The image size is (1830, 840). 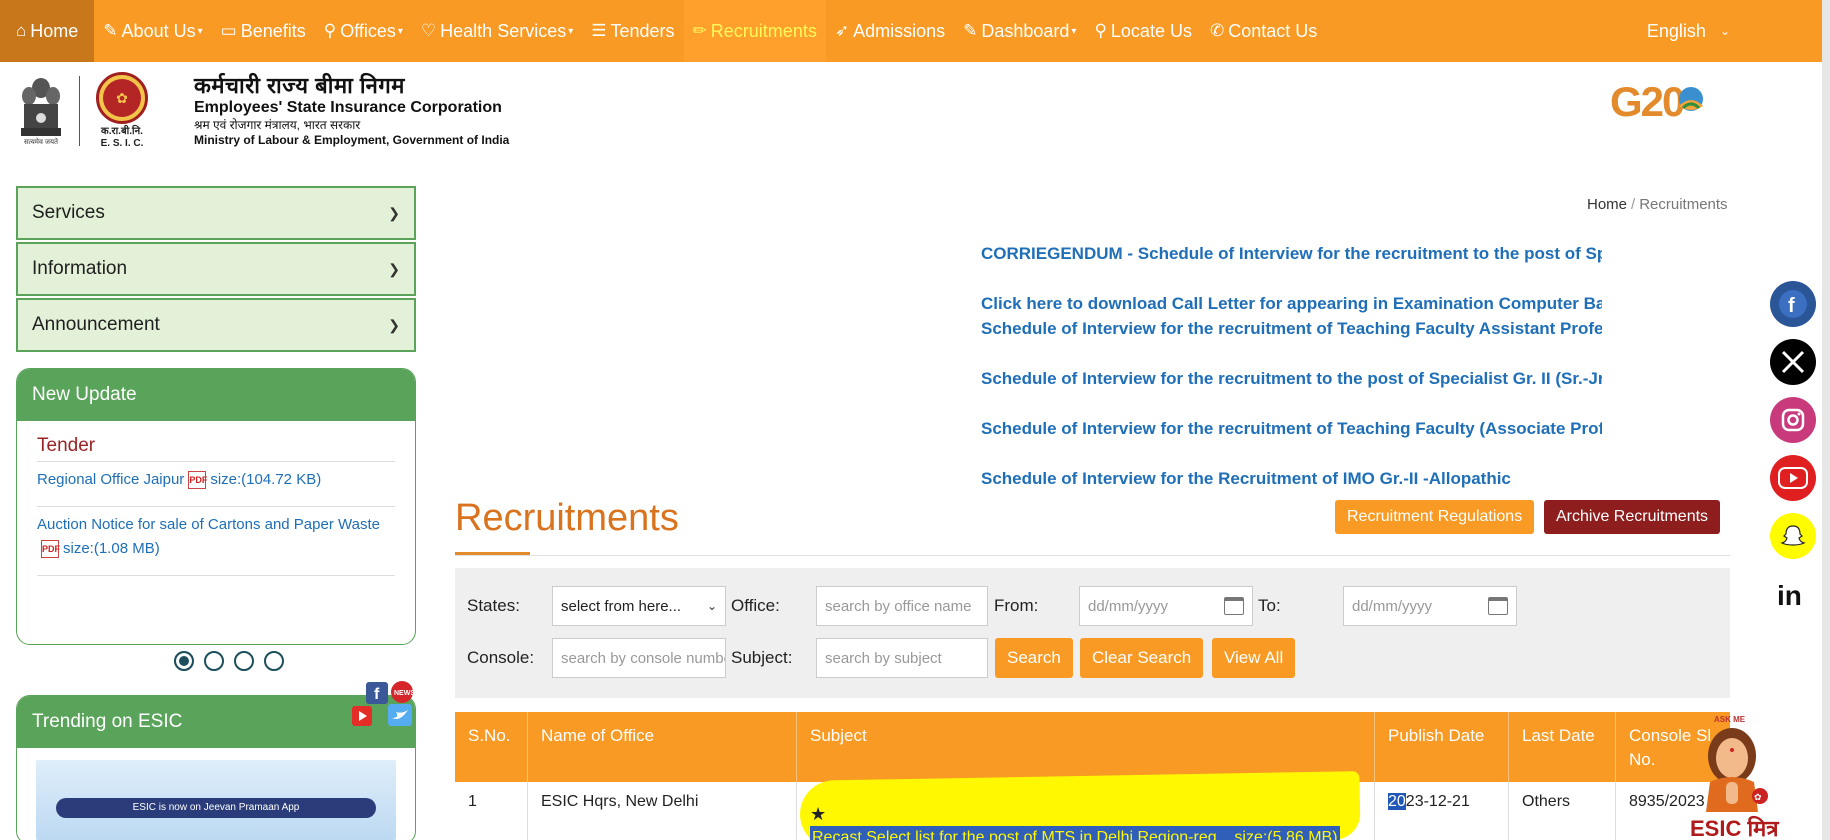 I want to click on trending-banner: ESIC is now on Jeevan Pramaan App, so click(x=216, y=800).